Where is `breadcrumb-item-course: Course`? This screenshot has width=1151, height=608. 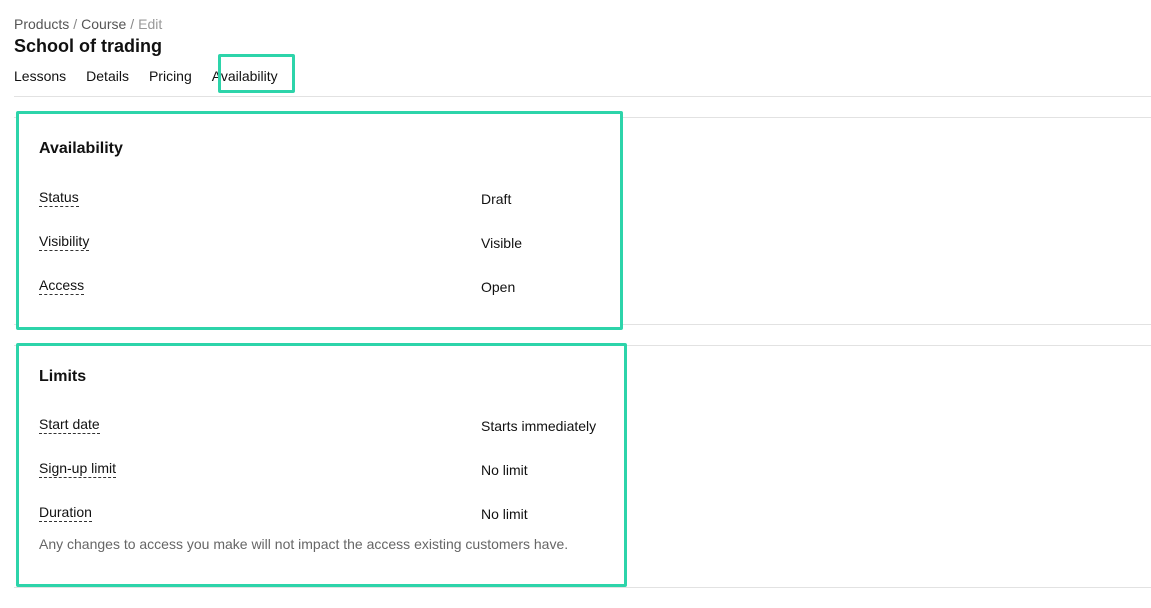
breadcrumb-item-course: Course is located at coordinates (103, 24).